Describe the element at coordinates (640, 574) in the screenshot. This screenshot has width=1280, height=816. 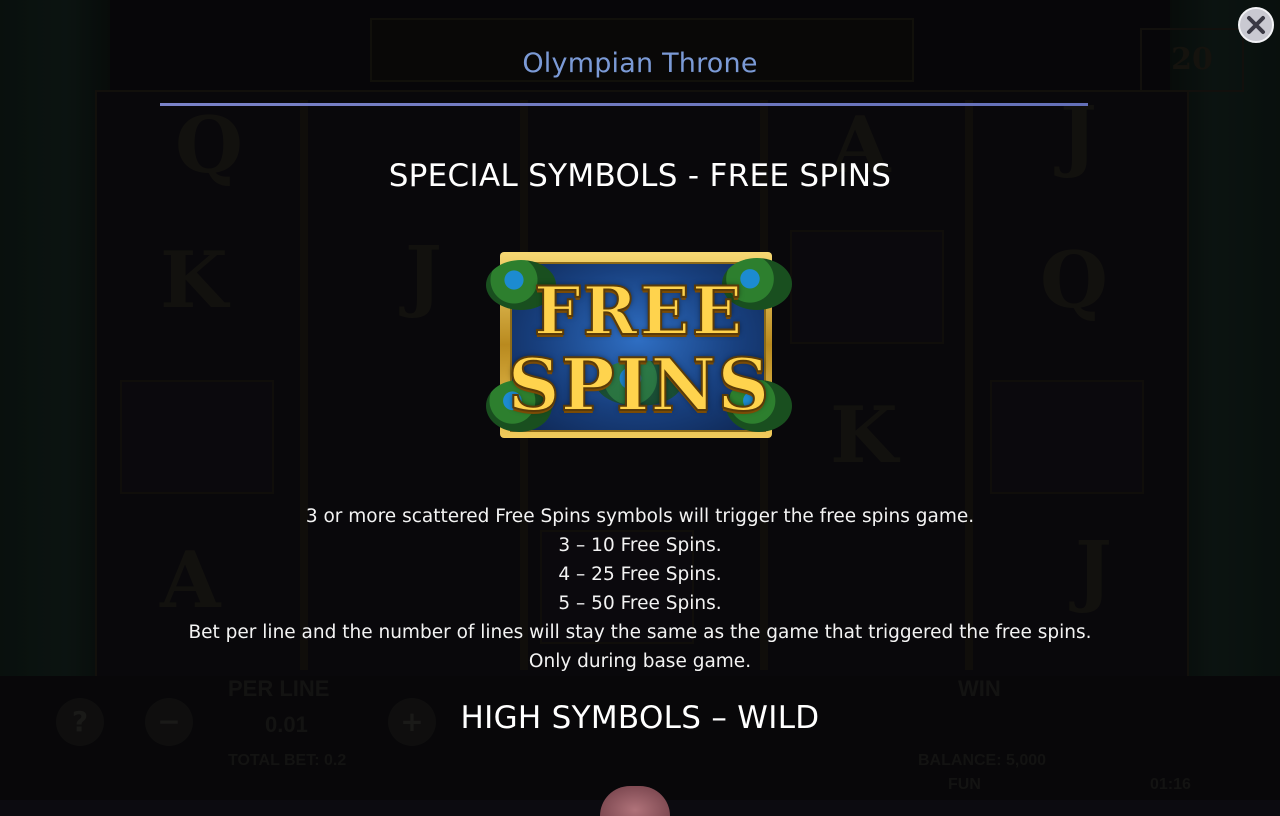
I see `description-line: 4 – 25 Free Spins.` at that location.